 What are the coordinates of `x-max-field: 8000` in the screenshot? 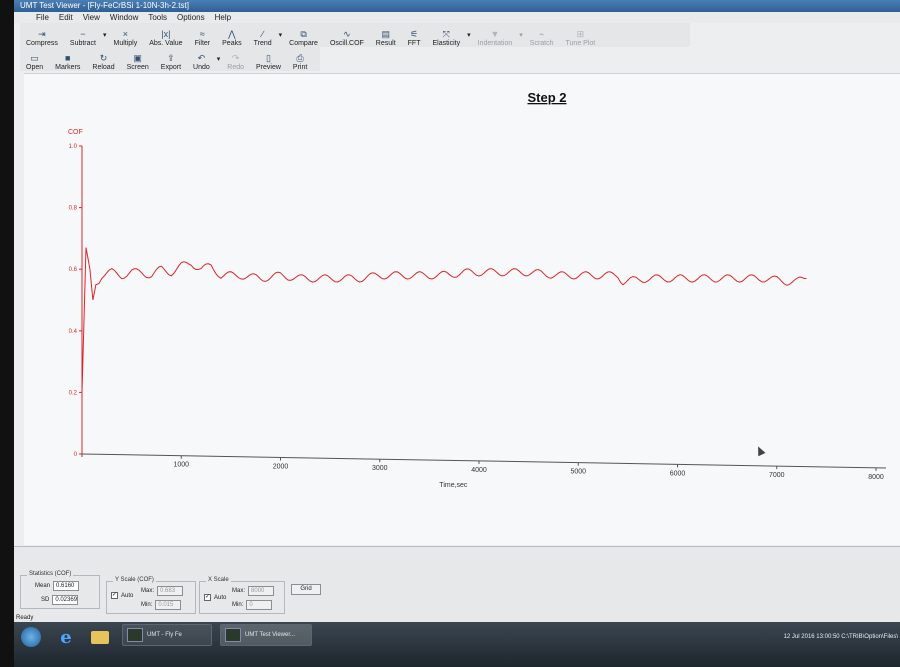 It's located at (261, 591).